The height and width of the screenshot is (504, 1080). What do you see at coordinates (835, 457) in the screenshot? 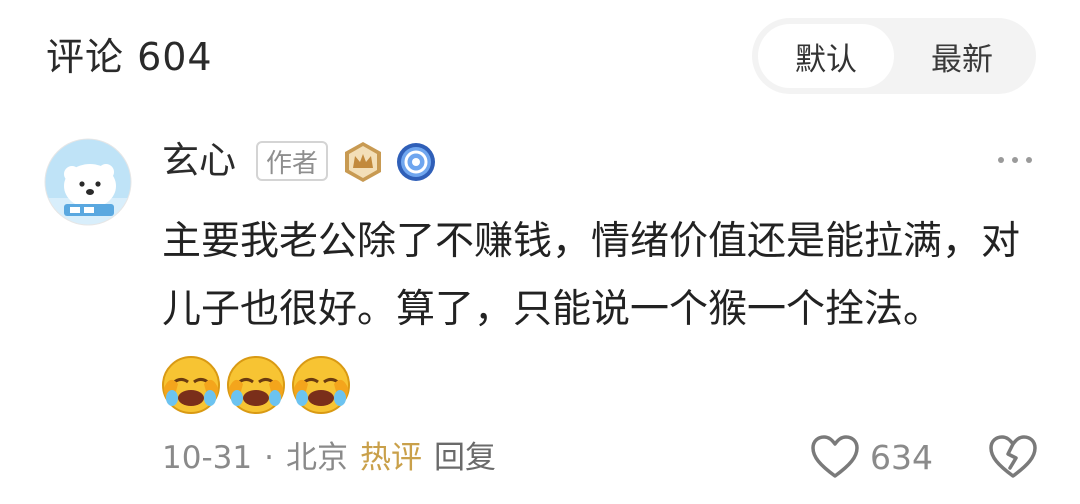
I see `heart-icon` at bounding box center [835, 457].